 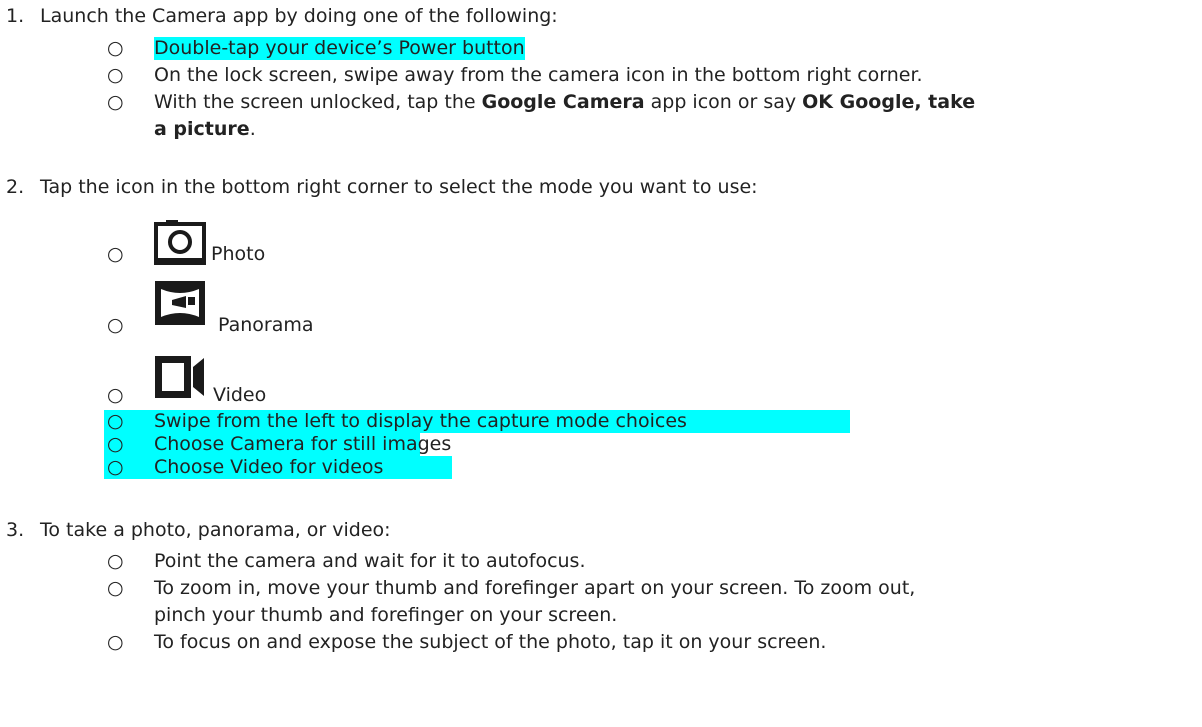 I want to click on list-text: a picture., so click(x=205, y=129).